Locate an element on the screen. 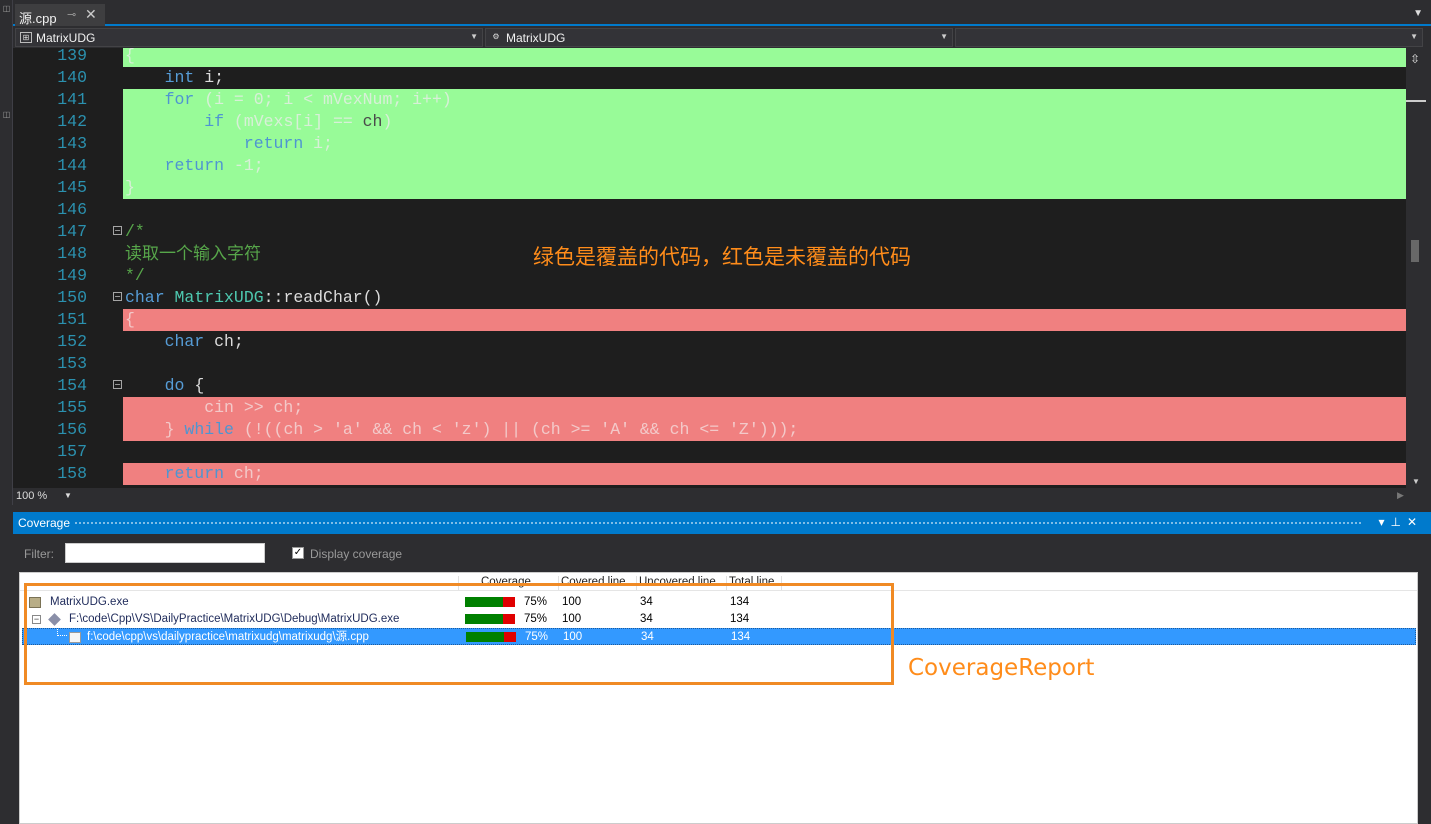  filter-label: Filter: is located at coordinates (39, 554).